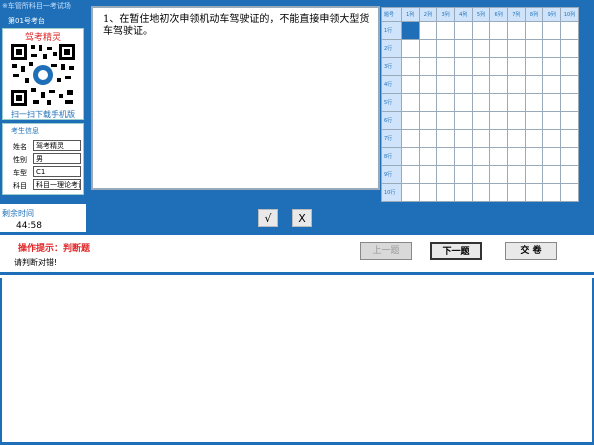 The width and height of the screenshot is (594, 445). I want to click on submit-exam-button: 交 卷, so click(531, 251).